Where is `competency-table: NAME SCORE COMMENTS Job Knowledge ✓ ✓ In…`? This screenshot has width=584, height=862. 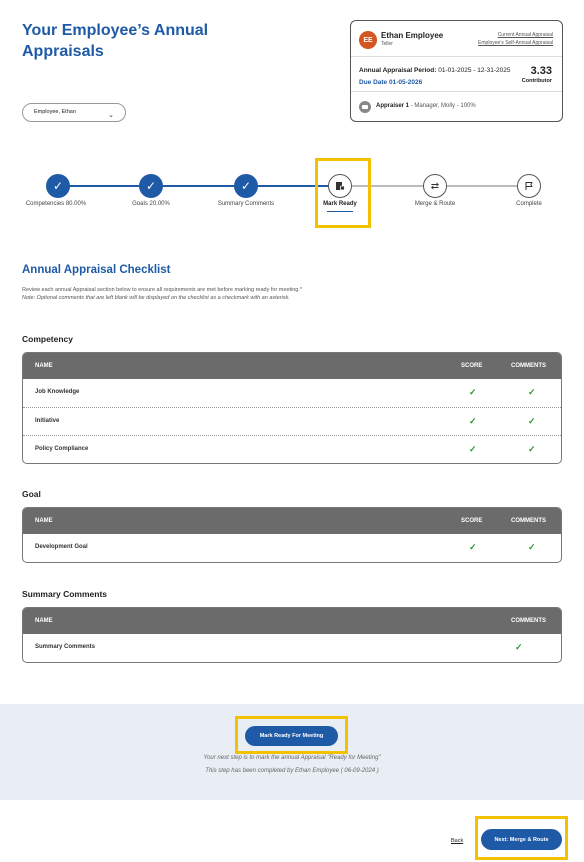 competency-table: NAME SCORE COMMENTS Job Knowledge ✓ ✓ In… is located at coordinates (292, 408).